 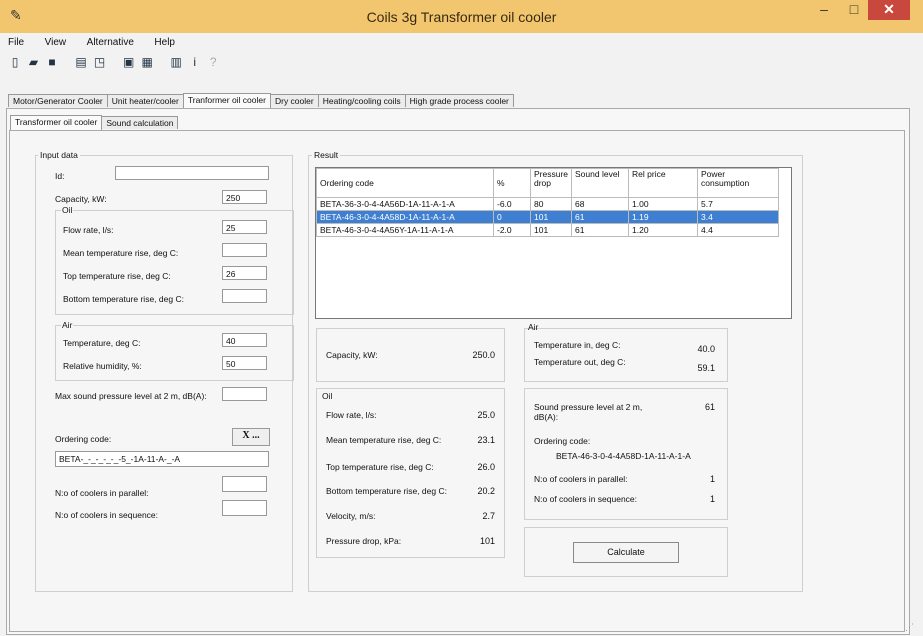 What do you see at coordinates (483, 355) in the screenshot?
I see `summary-capacity-value: 250.0` at bounding box center [483, 355].